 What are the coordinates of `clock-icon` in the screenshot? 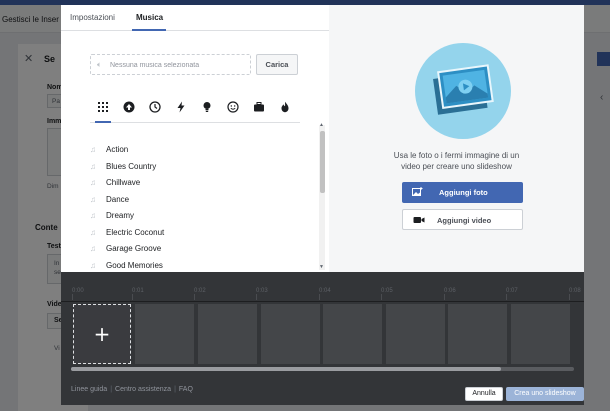 It's located at (155, 107).